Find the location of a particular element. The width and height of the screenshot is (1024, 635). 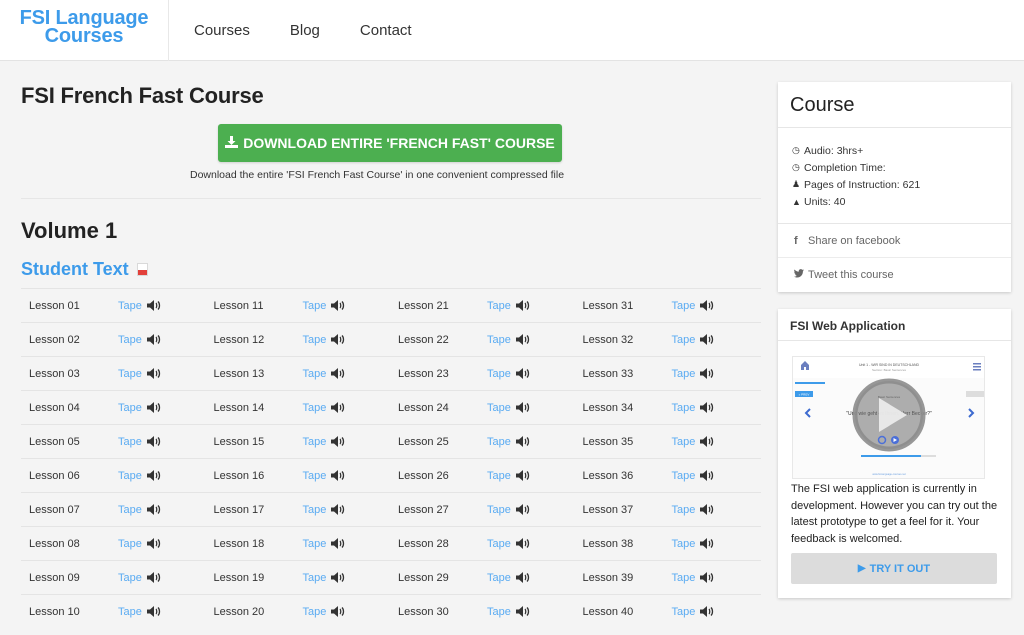

lesson-name: Lesson 30 is located at coordinates (423, 611).